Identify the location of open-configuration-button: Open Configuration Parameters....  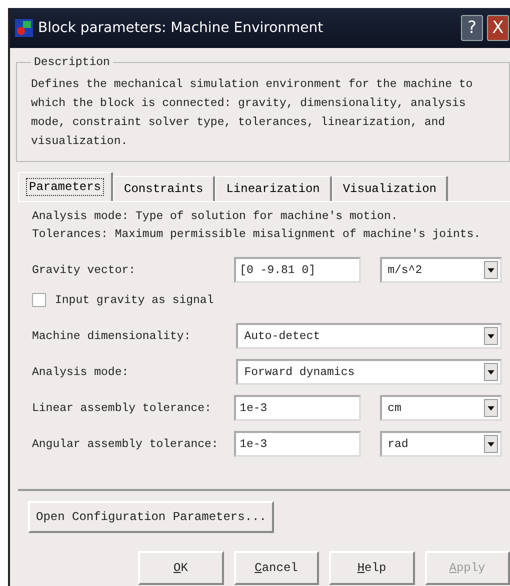
(151, 517).